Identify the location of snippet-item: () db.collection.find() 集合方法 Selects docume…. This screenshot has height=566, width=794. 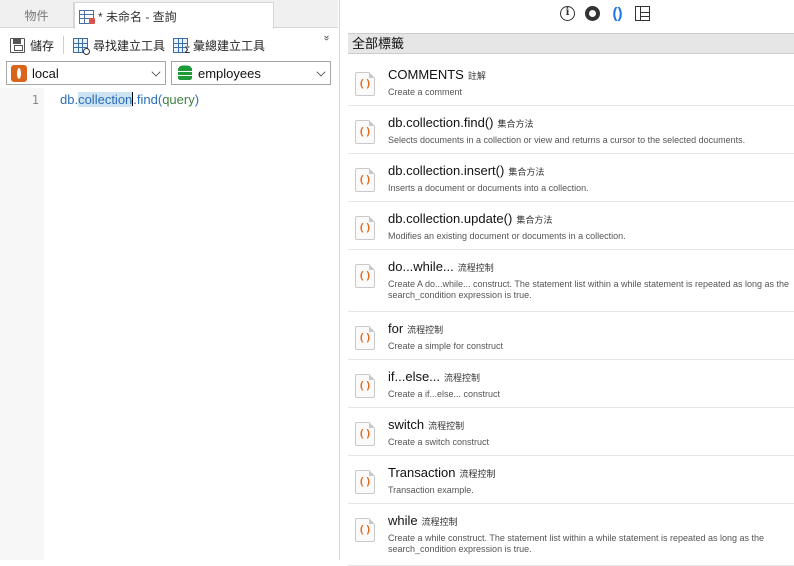
(571, 130).